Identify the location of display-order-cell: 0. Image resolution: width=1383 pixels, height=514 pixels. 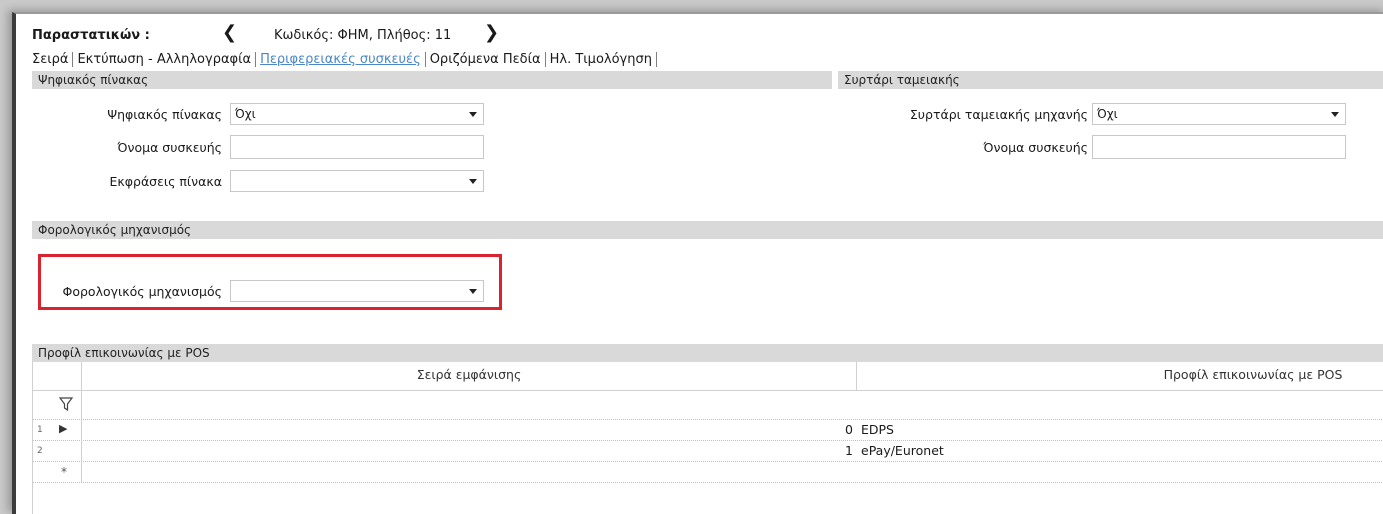
(823, 429).